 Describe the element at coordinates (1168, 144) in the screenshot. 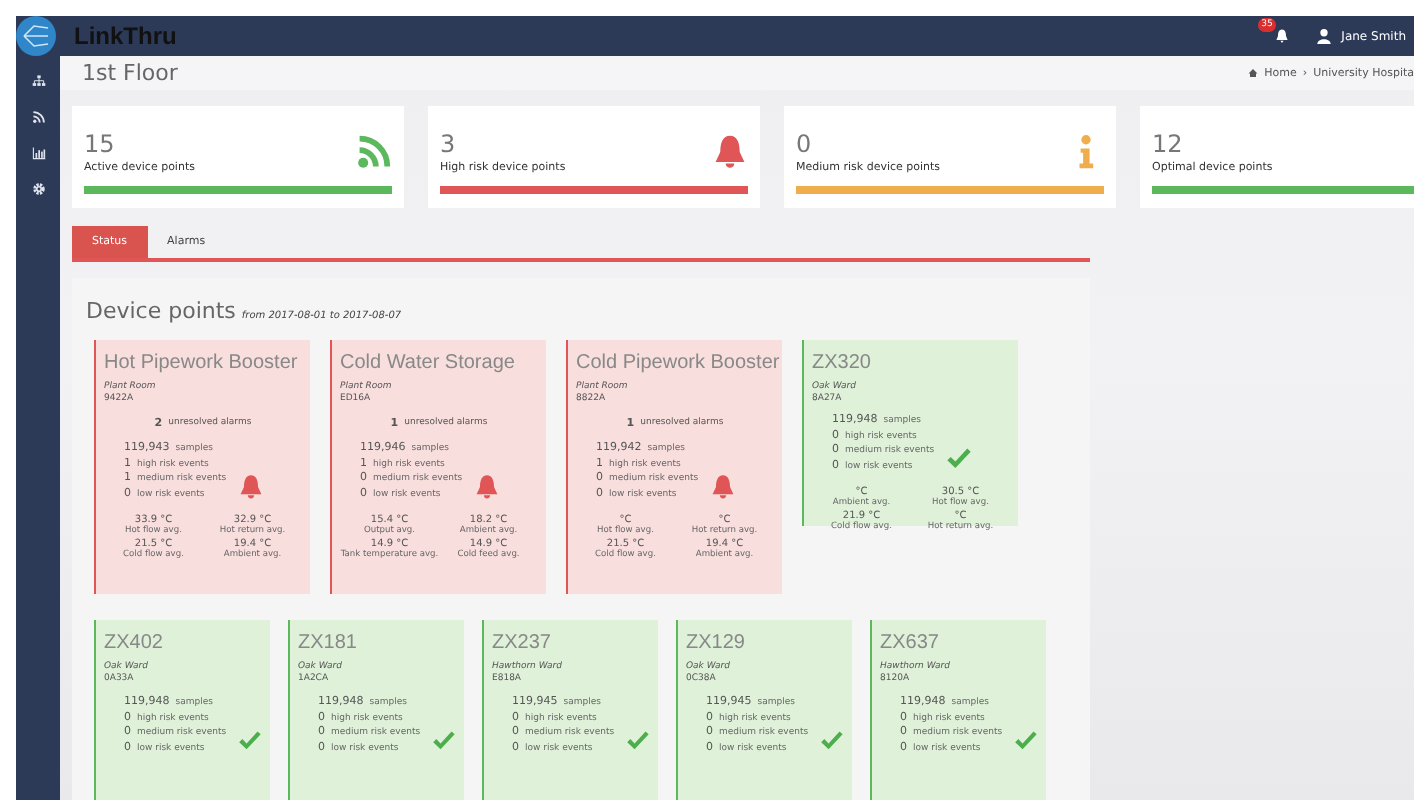

I see `stat-value: 12` at that location.